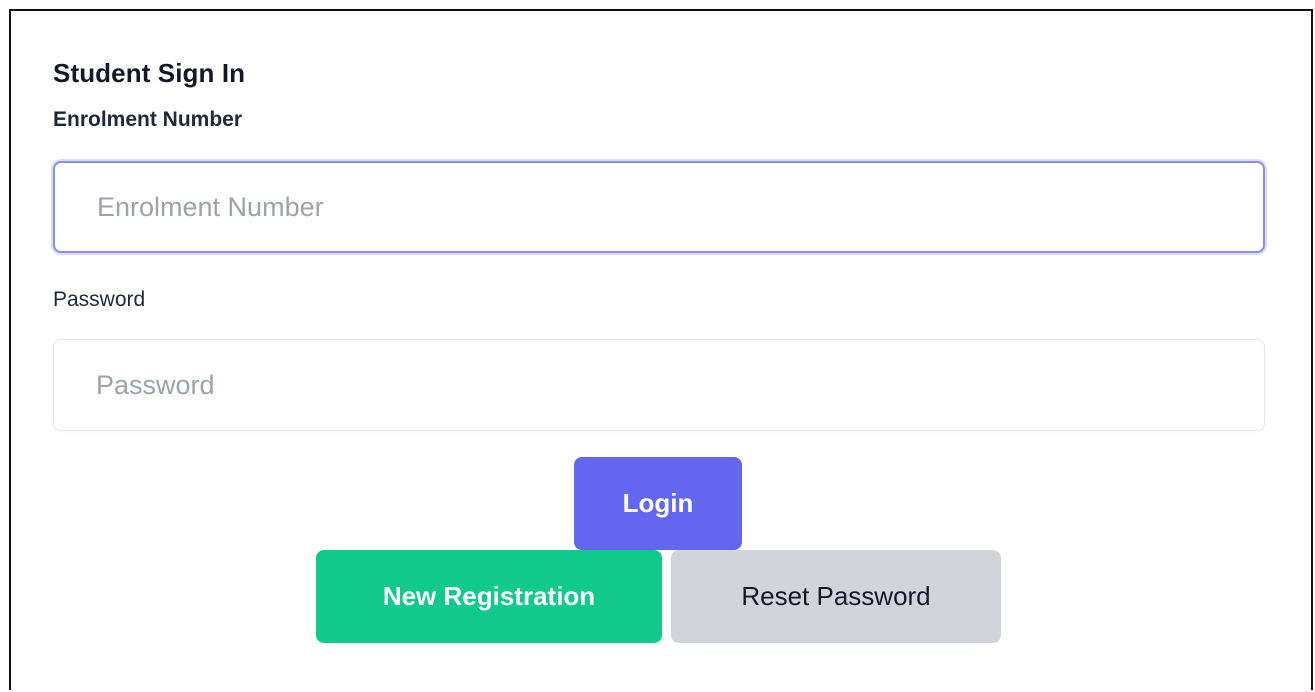 The width and height of the screenshot is (1315, 692). Describe the element at coordinates (99, 299) in the screenshot. I see `password-label: Password` at that location.